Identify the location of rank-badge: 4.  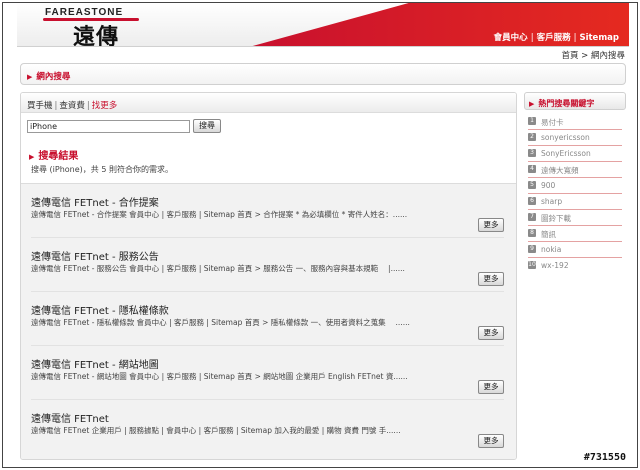
(532, 169).